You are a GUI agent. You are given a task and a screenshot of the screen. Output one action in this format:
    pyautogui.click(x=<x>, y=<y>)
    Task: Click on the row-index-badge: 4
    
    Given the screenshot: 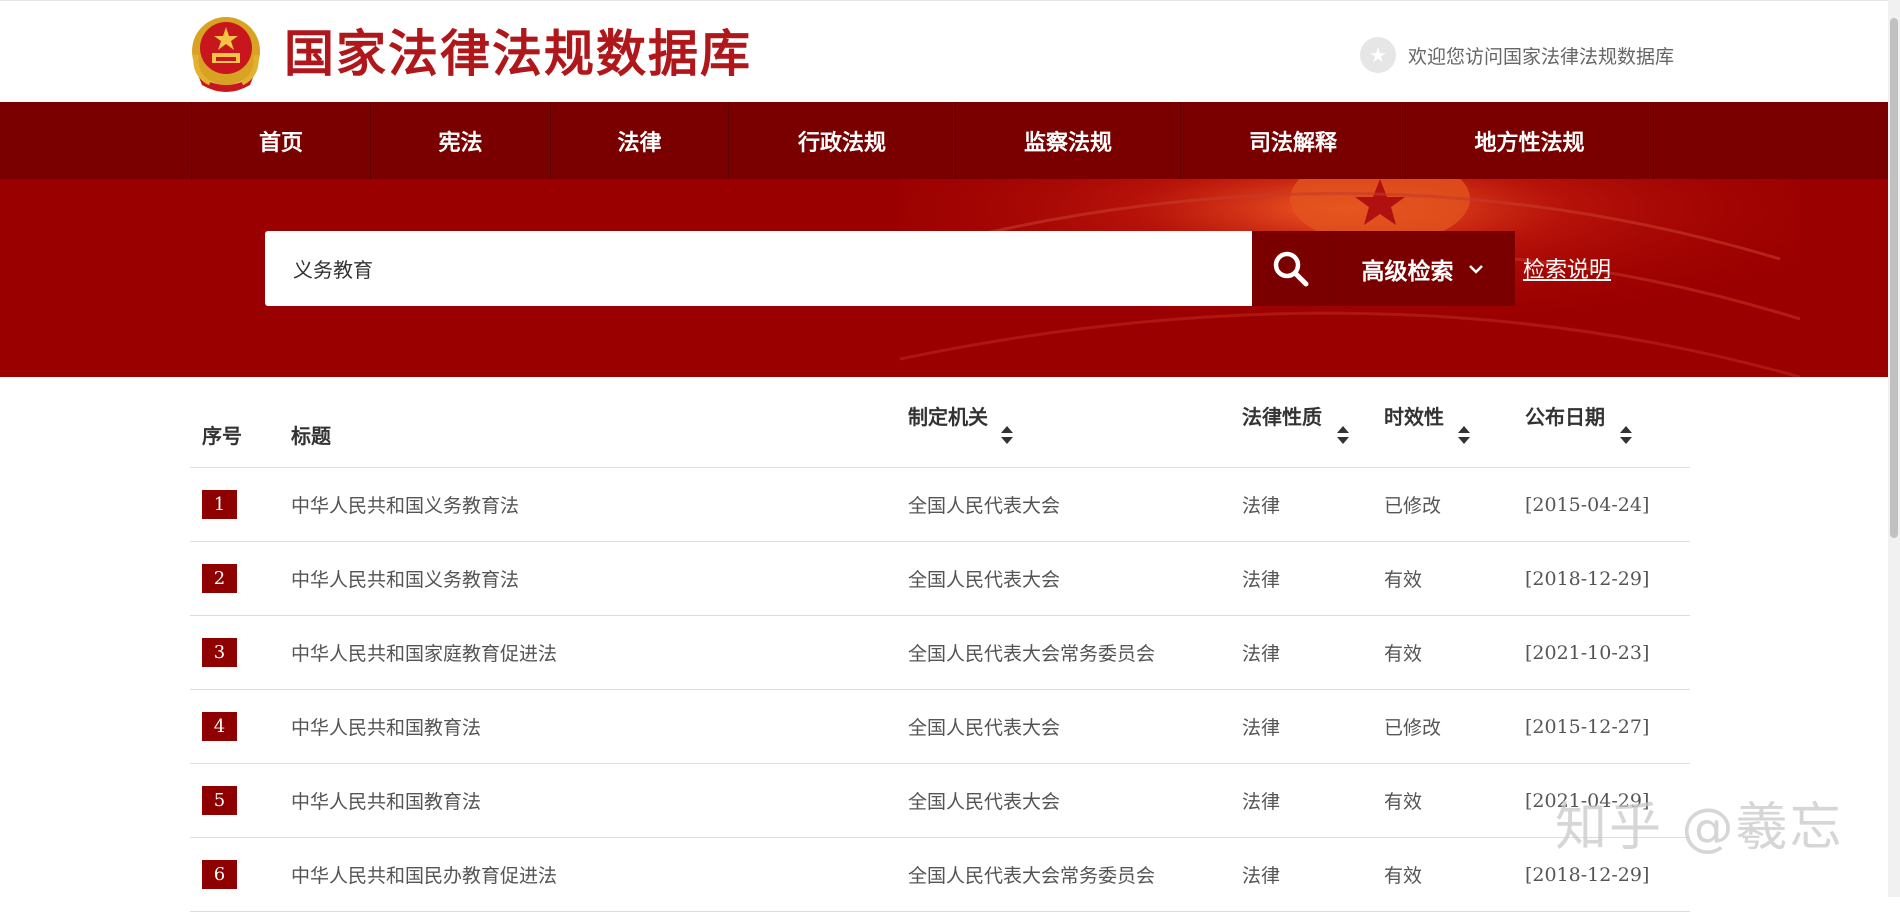 What is the action you would take?
    pyautogui.click(x=219, y=726)
    